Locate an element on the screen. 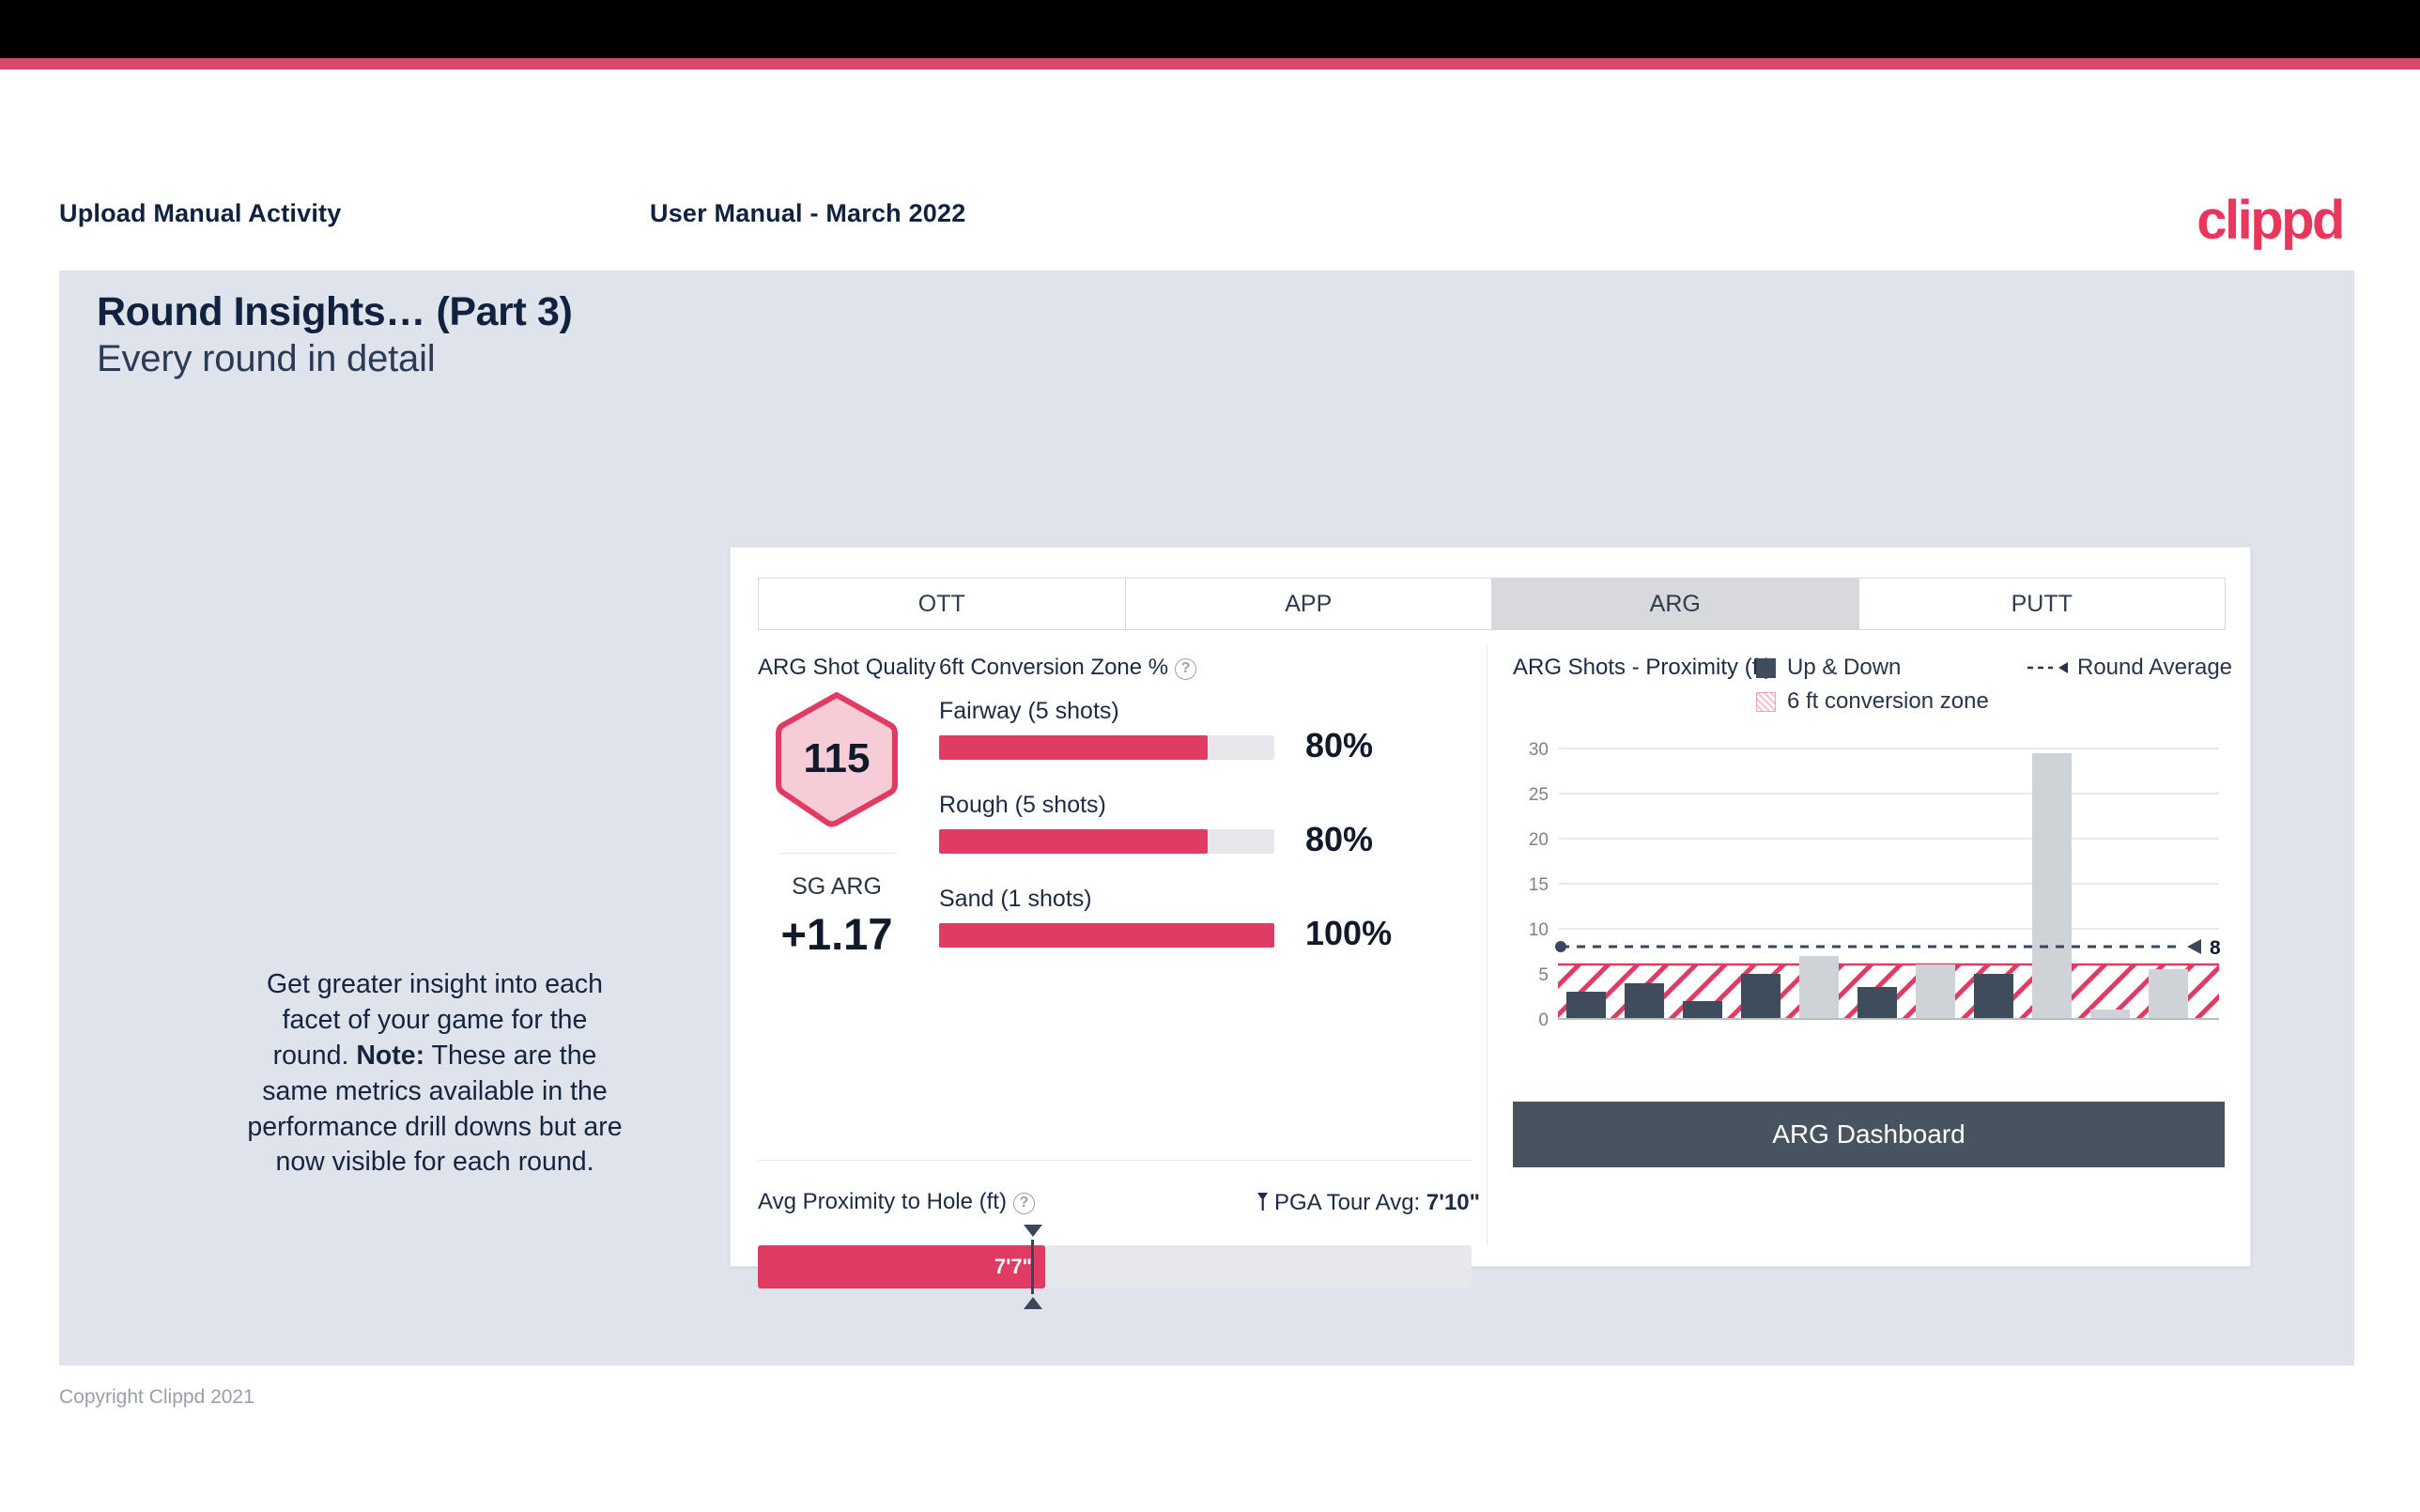 The image size is (2420, 1512). dashed-arrow-icon is located at coordinates (2047, 667).